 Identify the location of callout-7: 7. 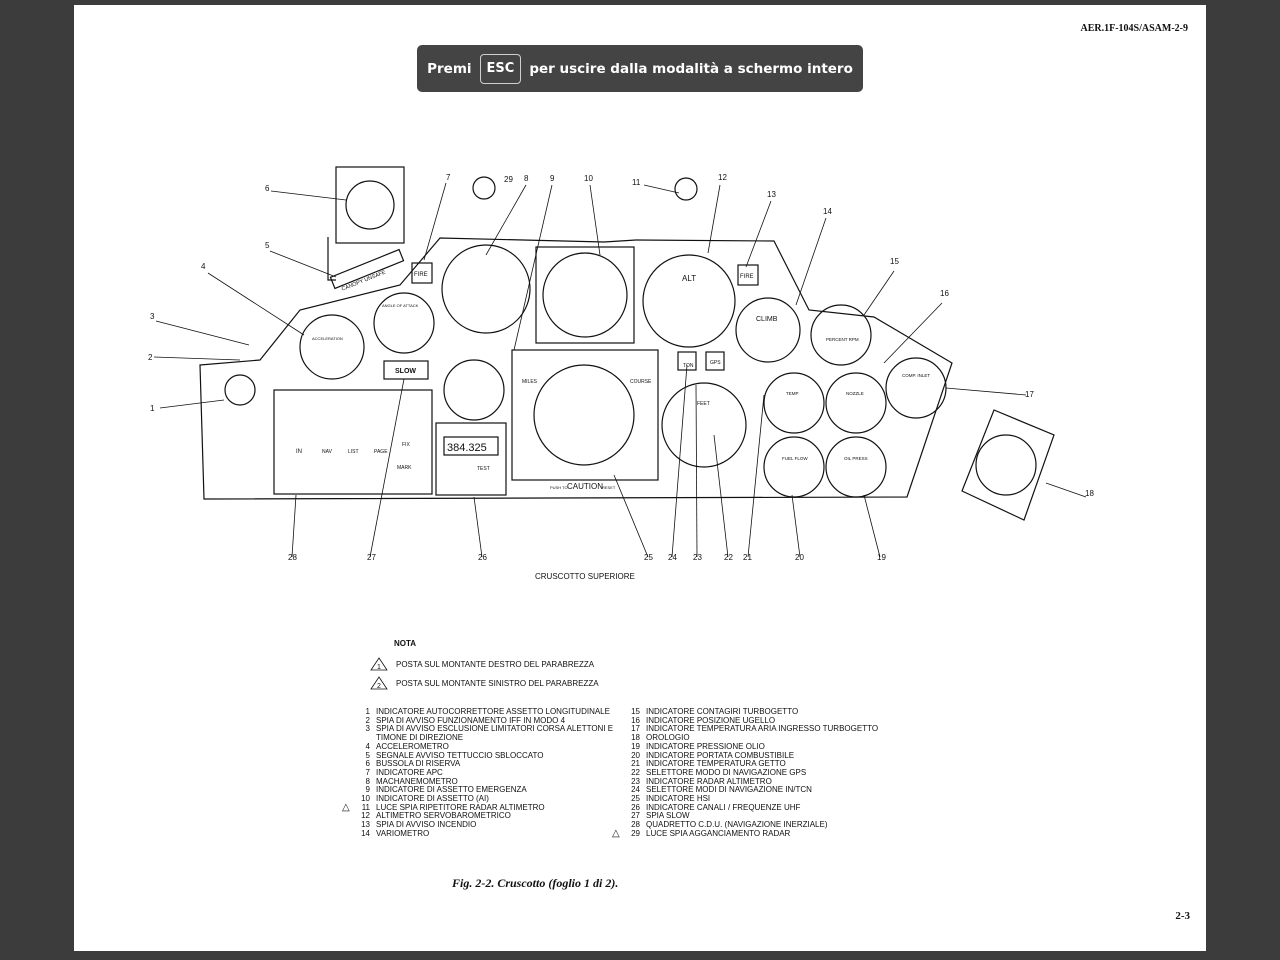
(448, 177).